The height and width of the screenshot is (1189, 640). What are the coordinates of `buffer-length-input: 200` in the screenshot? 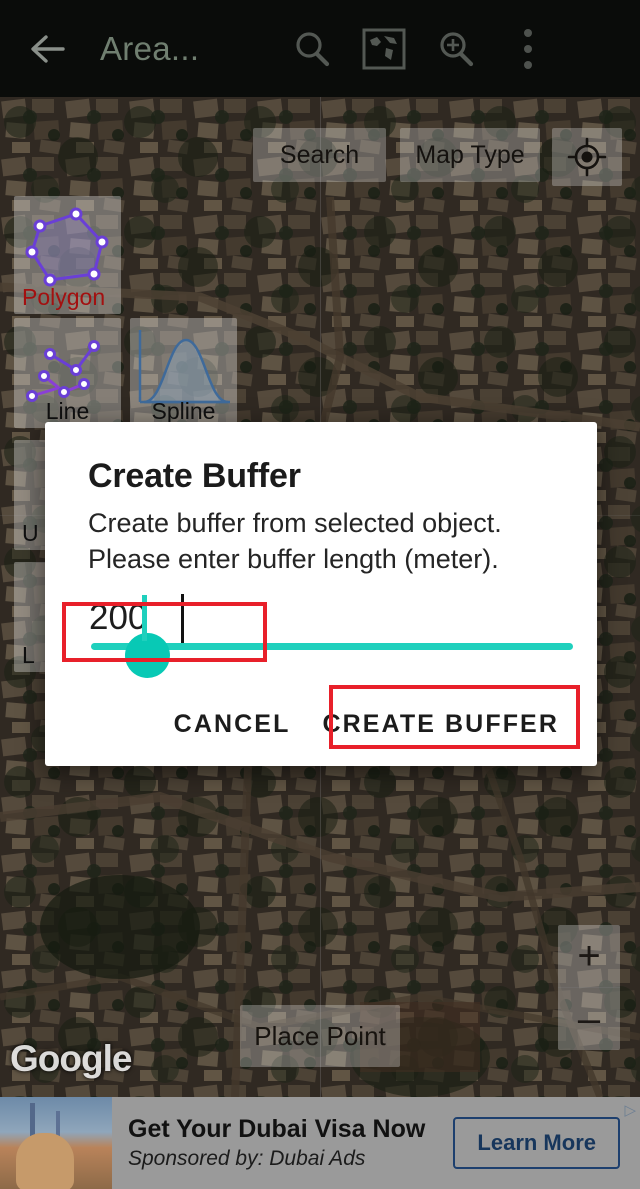 It's located at (118, 618).